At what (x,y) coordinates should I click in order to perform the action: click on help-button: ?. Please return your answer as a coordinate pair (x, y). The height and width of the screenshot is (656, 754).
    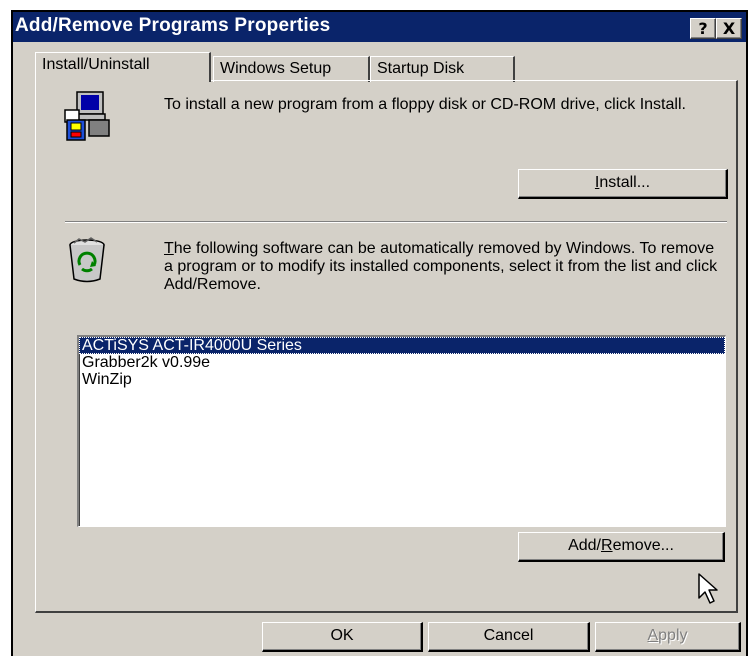
    Looking at the image, I should click on (703, 28).